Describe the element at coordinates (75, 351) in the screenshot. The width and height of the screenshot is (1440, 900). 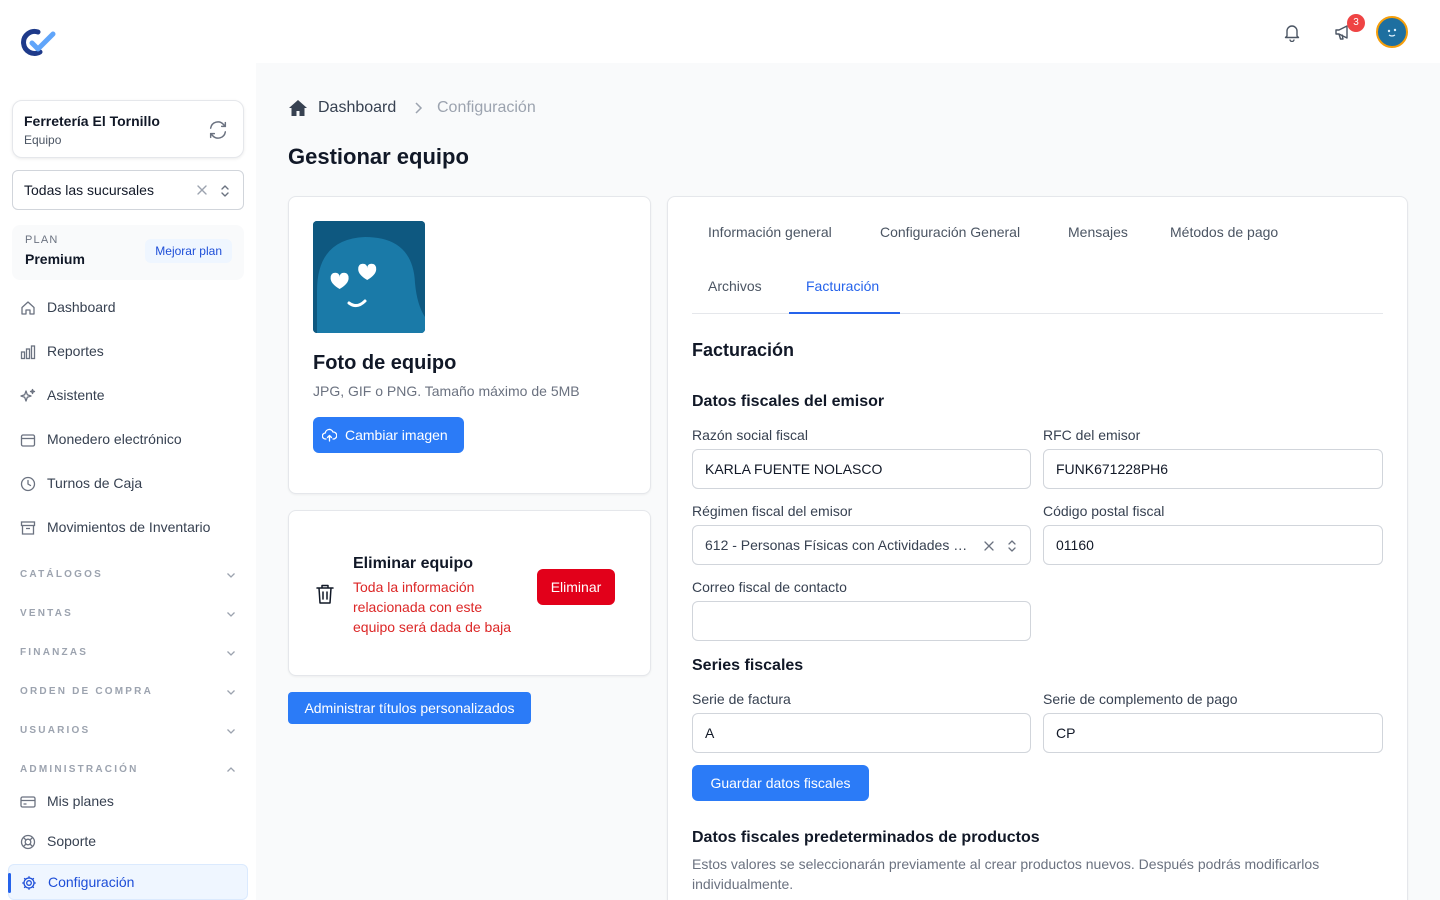
I see `sidebar-item-label: Reportes` at that location.